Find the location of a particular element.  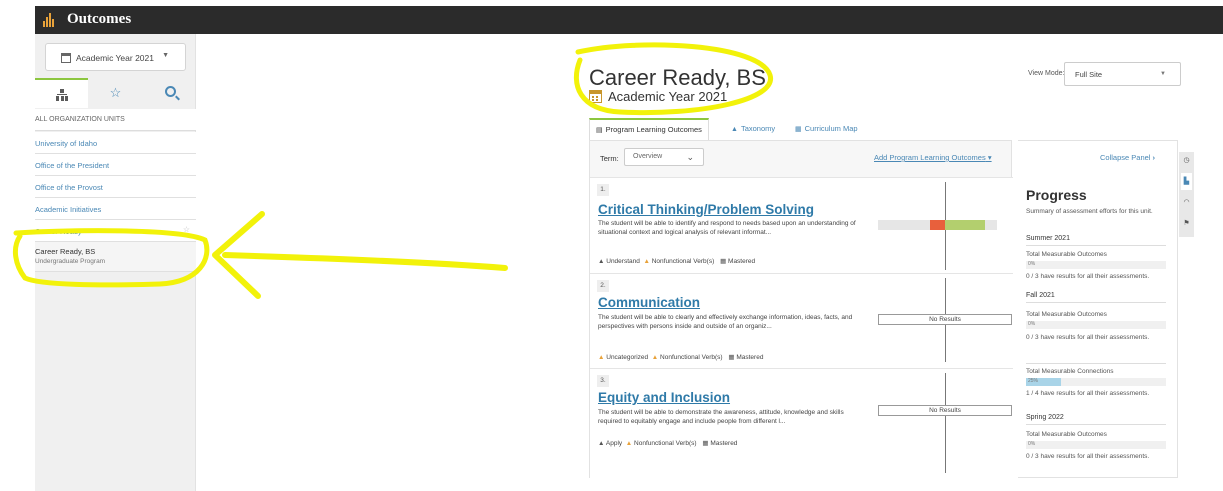

sidebar-item-selected: Career Ready, BS Undergraduate Program is located at coordinates (115, 257).